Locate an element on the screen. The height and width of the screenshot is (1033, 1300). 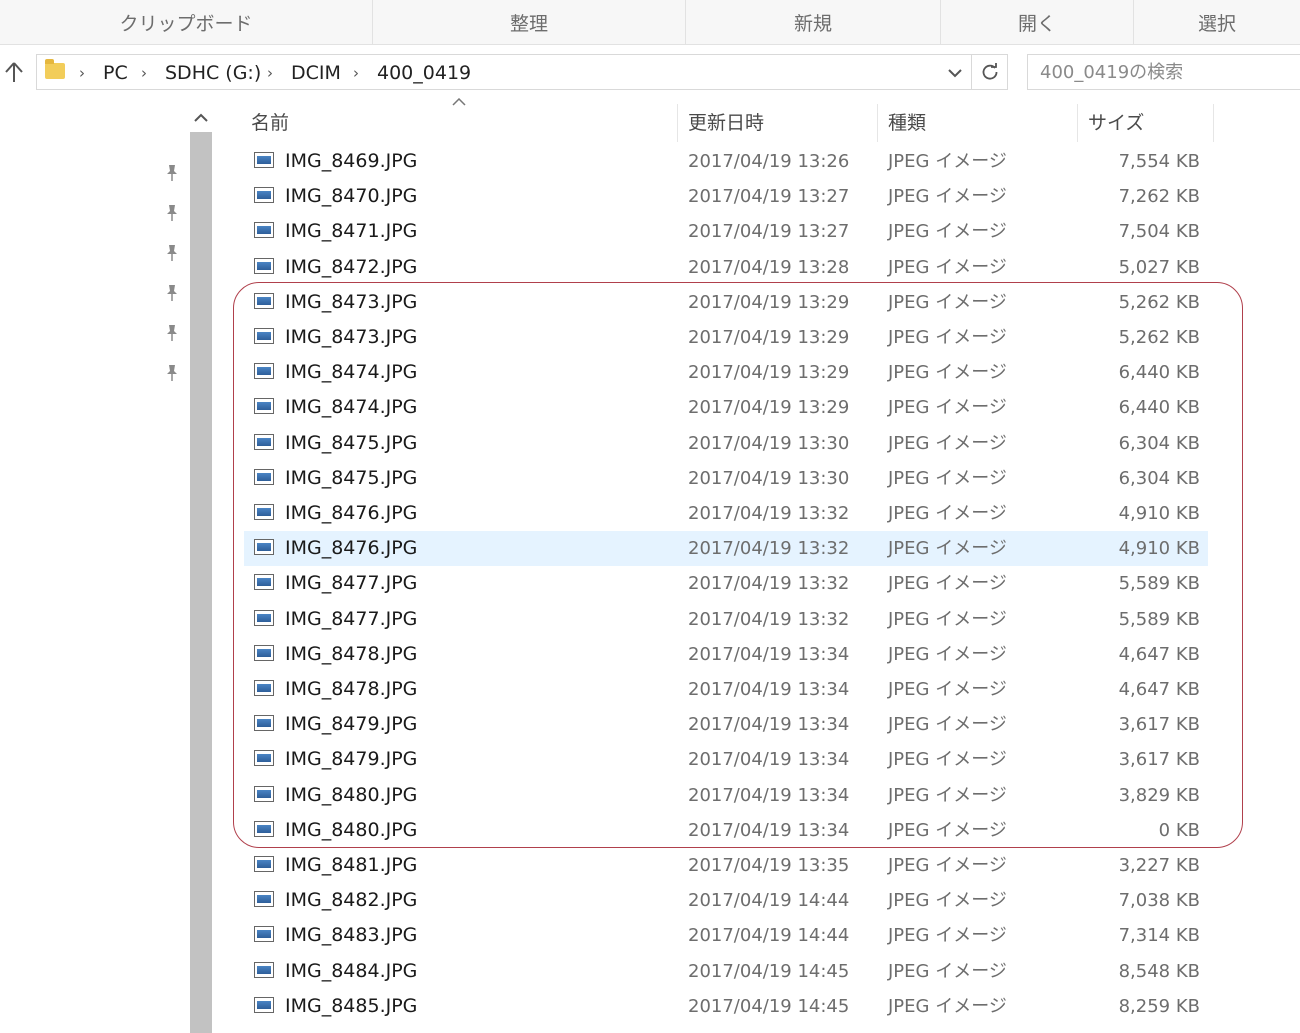
ribbon-group-organize: 整理 is located at coordinates (528, 22).